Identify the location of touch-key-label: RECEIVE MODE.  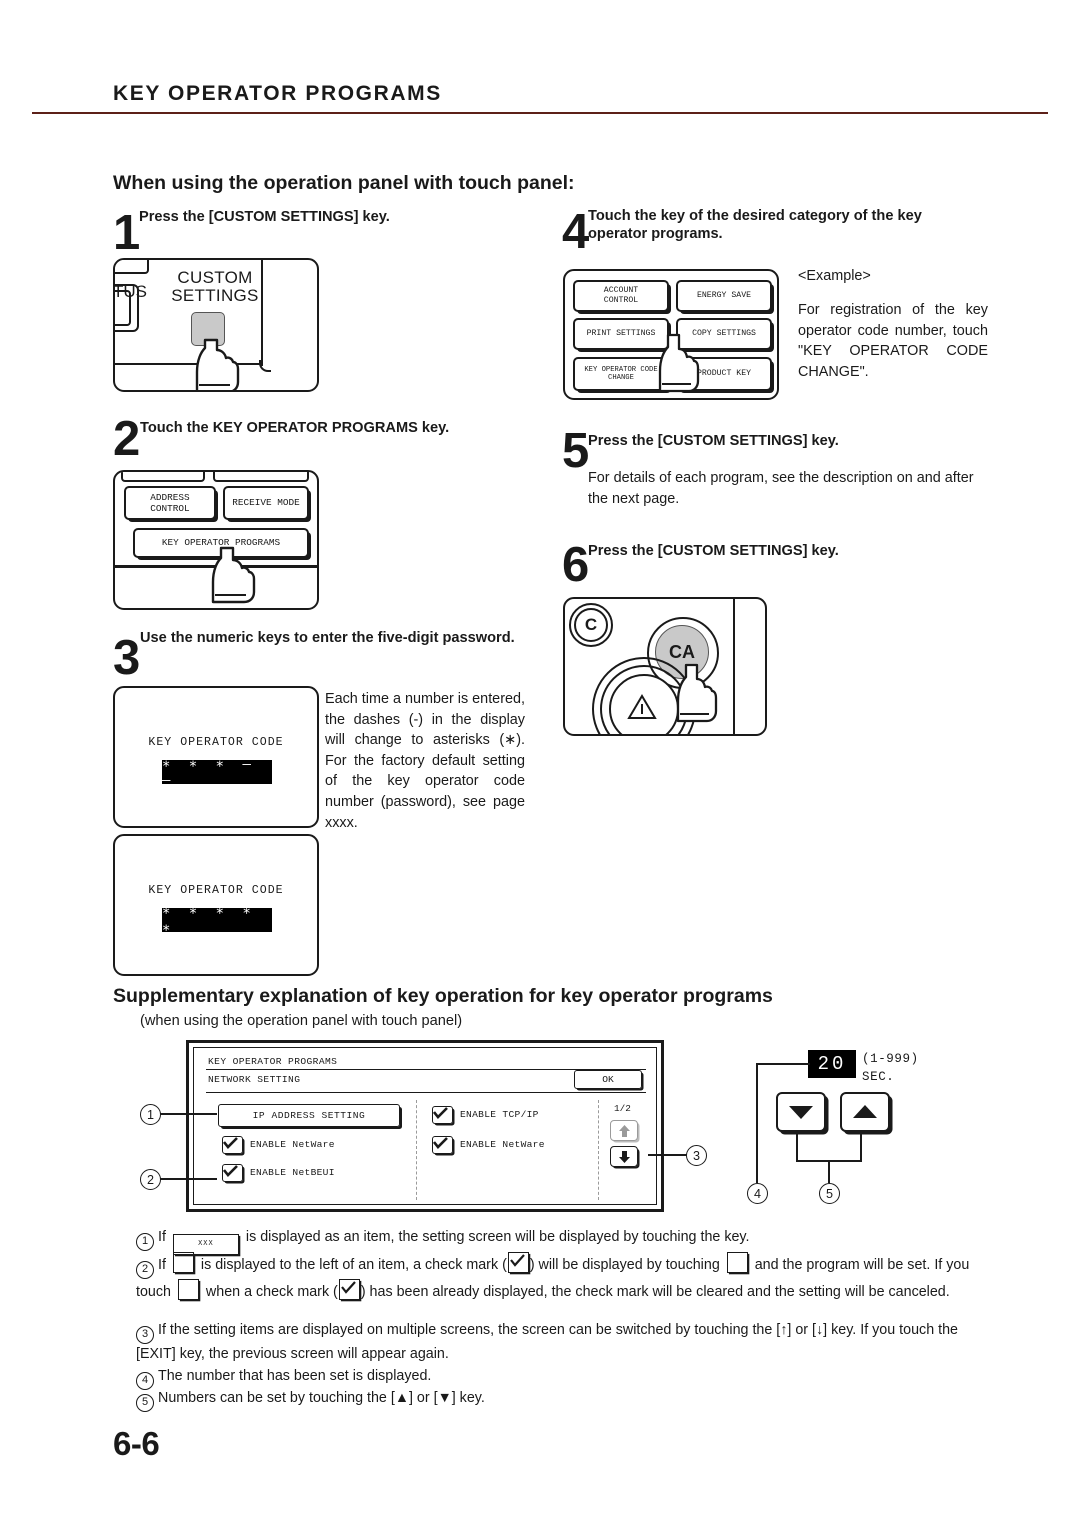
(266, 503).